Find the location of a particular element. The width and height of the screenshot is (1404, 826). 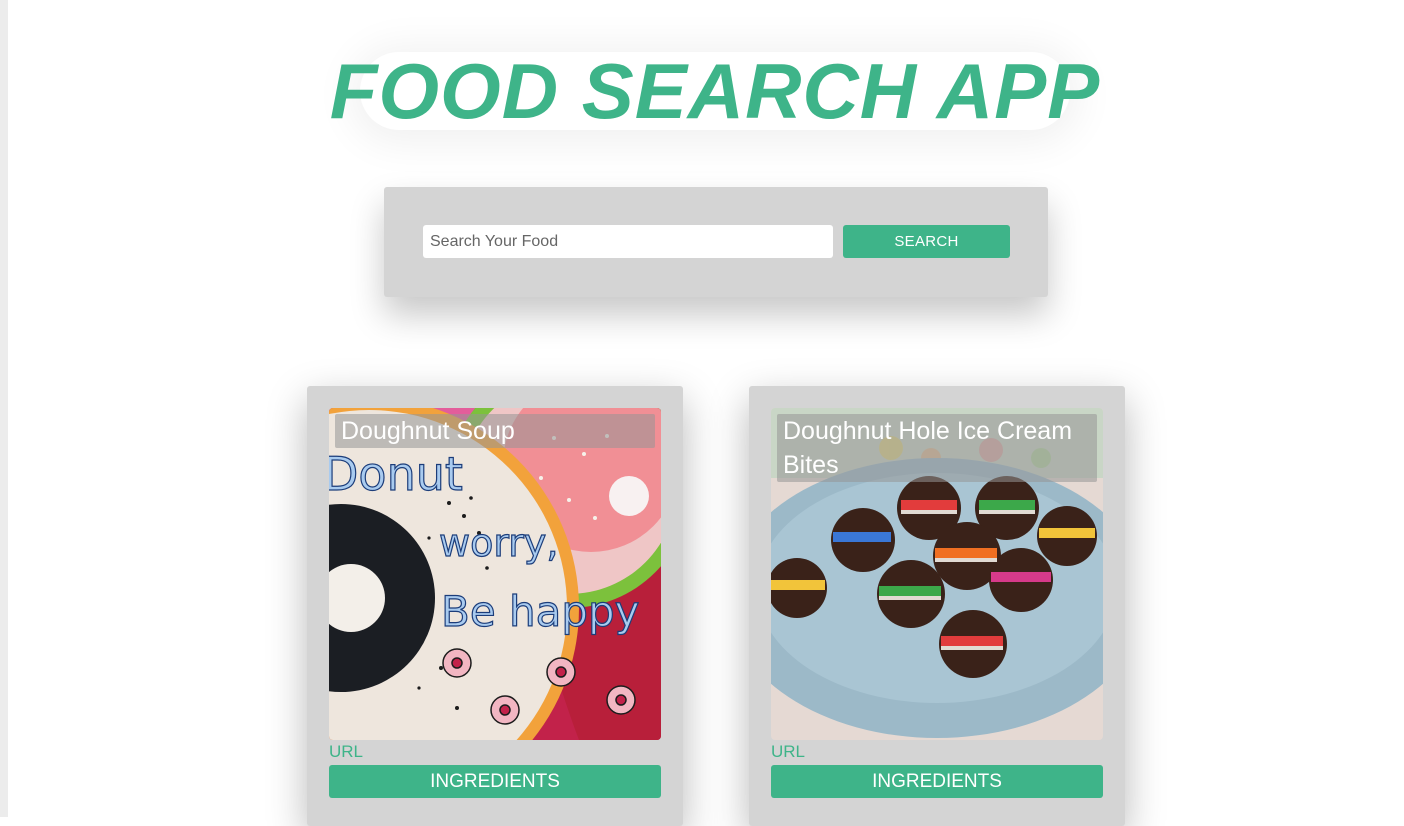

recipe-image: Donut worry, Be happy Doughnut Soup is located at coordinates (495, 574).